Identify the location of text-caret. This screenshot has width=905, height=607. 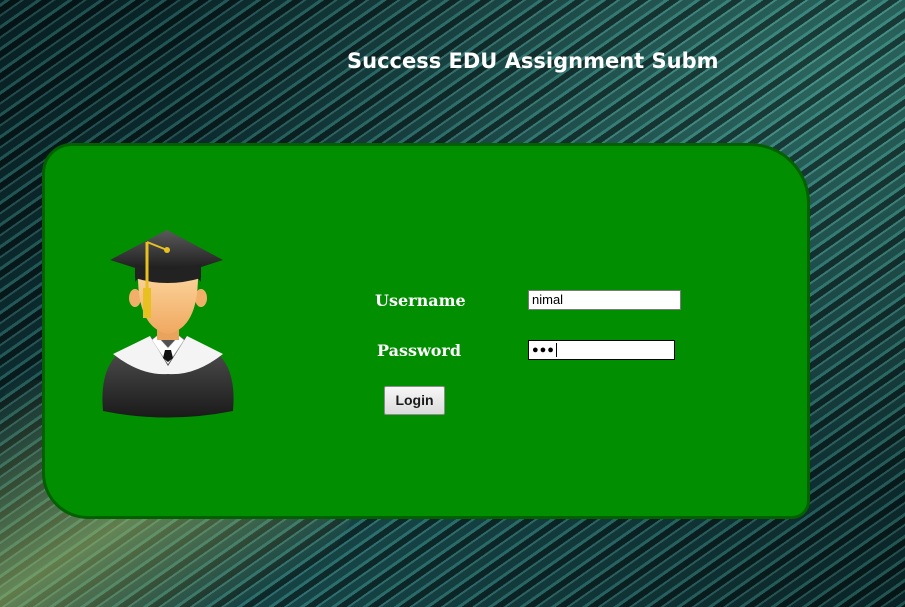
(556, 350).